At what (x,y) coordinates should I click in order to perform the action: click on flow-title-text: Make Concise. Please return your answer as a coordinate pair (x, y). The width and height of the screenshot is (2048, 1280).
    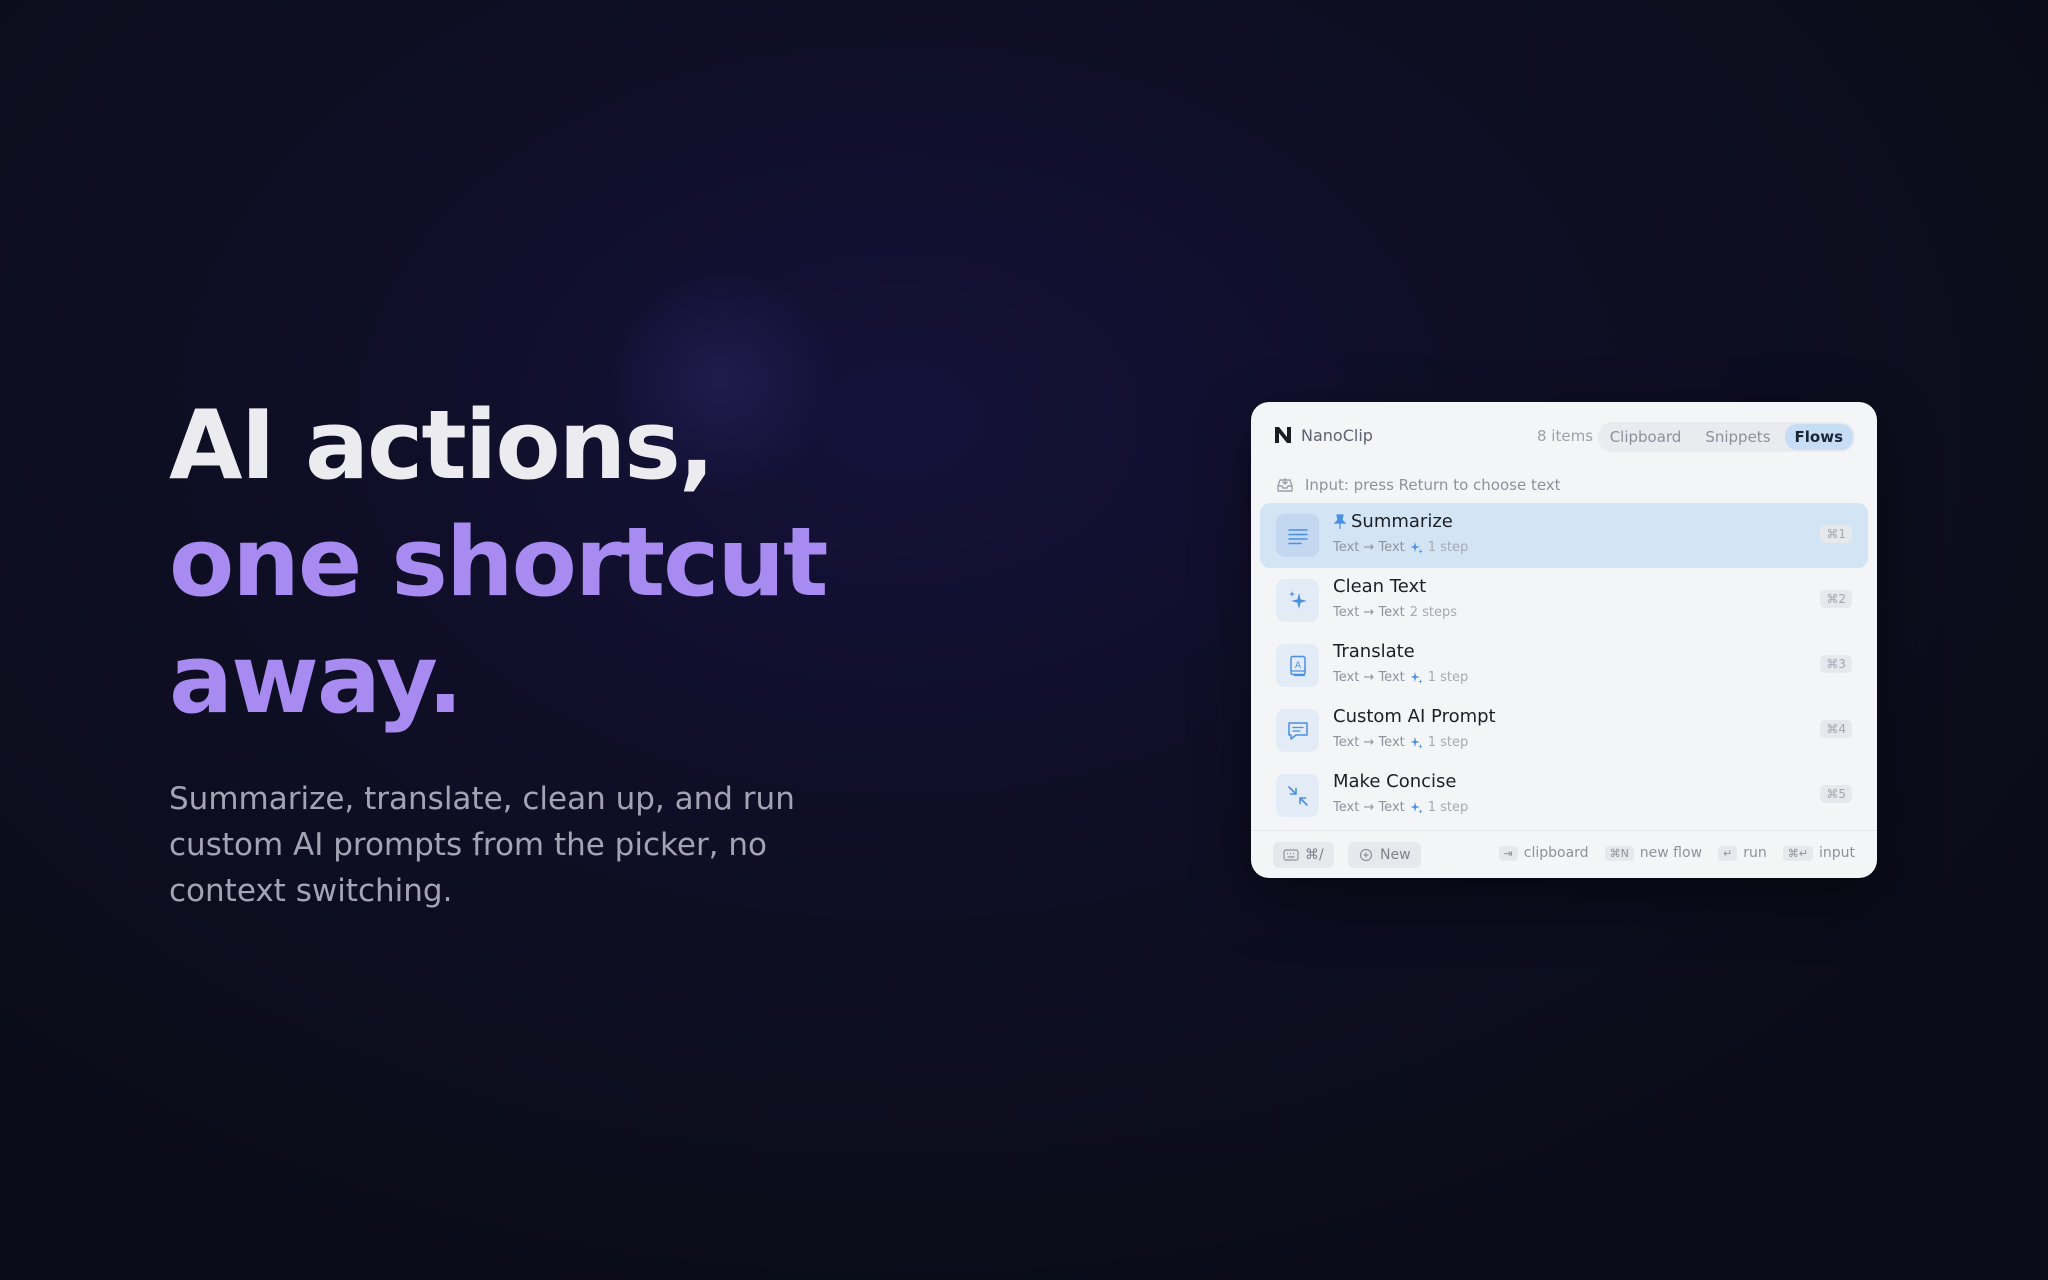
    Looking at the image, I should click on (1395, 781).